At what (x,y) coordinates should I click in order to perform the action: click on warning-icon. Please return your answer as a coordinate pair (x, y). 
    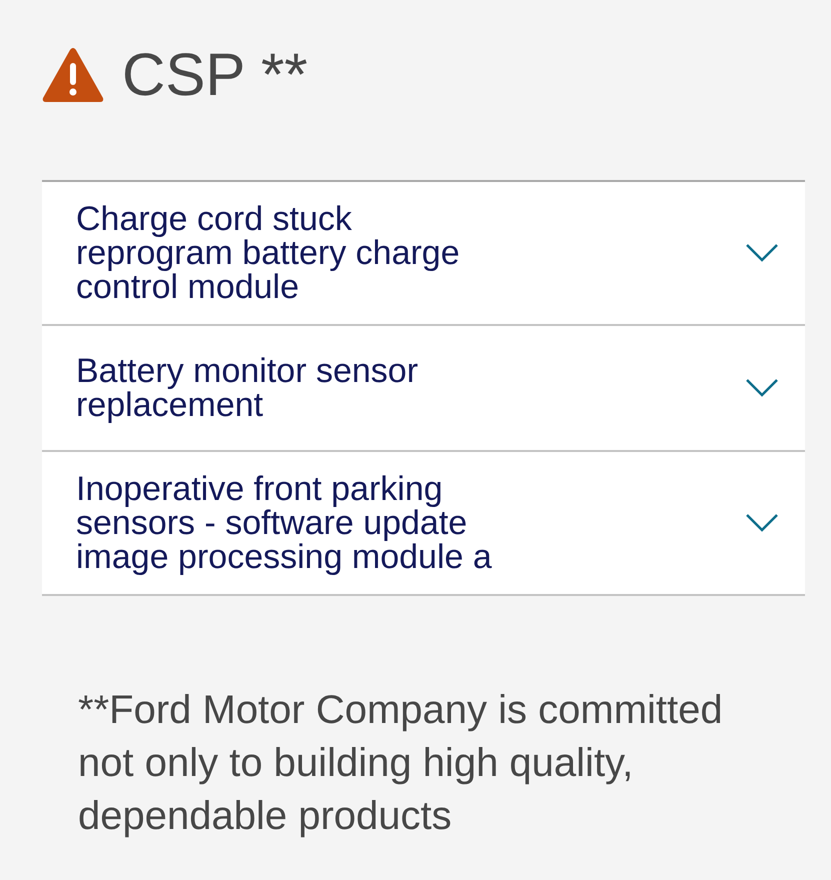
    Looking at the image, I should click on (73, 75).